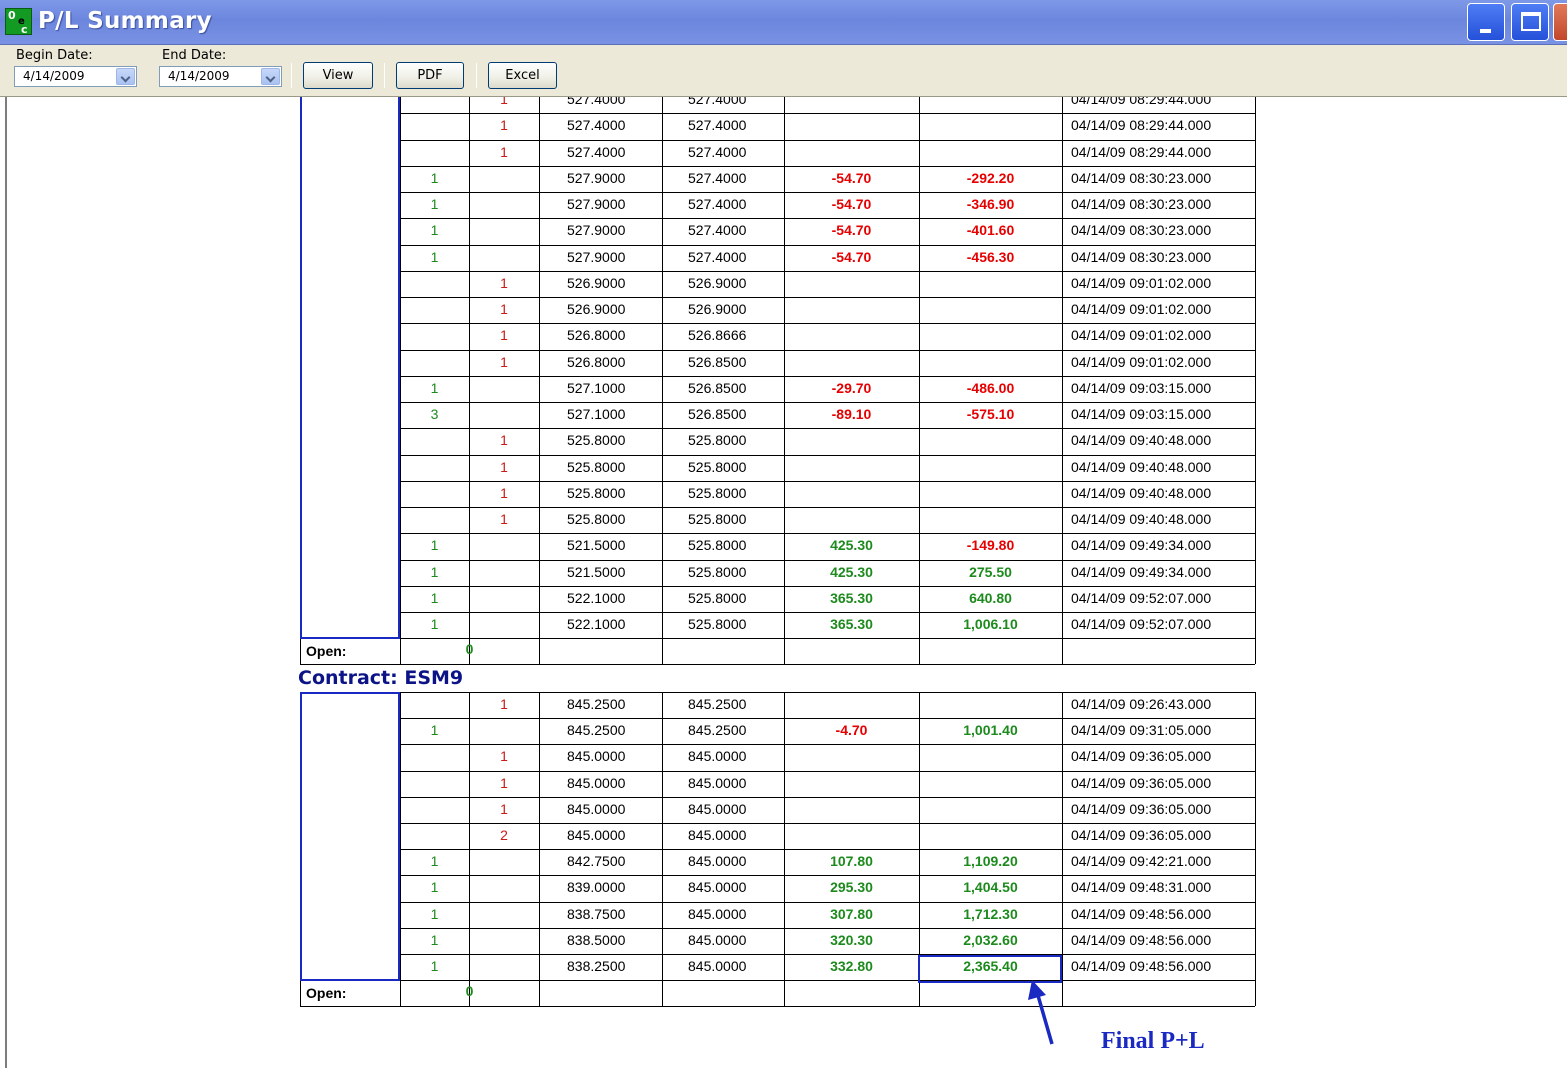  I want to click on time-cell: 04/14/09 09:36:05.000, so click(1141, 835).